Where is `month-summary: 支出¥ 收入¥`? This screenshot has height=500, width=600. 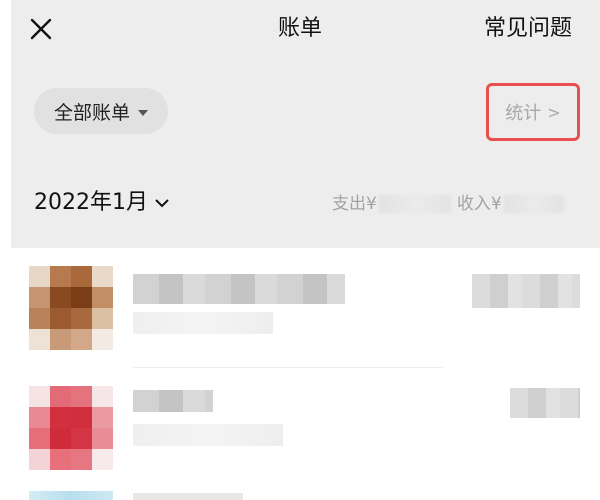 month-summary: 支出¥ 收入¥ is located at coordinates (451, 204).